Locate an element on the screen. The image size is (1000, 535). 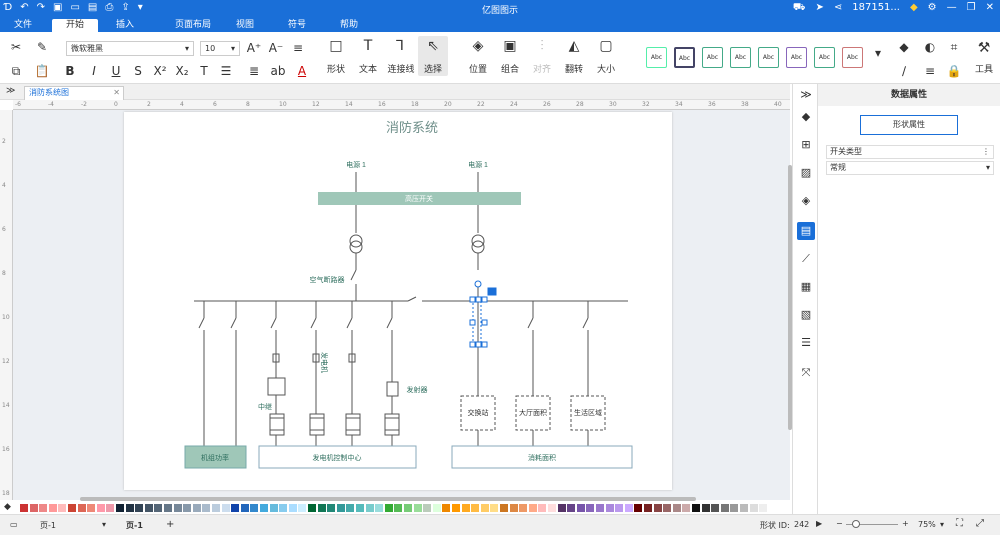
power1-label: 电源 1 is located at coordinates (356, 164).